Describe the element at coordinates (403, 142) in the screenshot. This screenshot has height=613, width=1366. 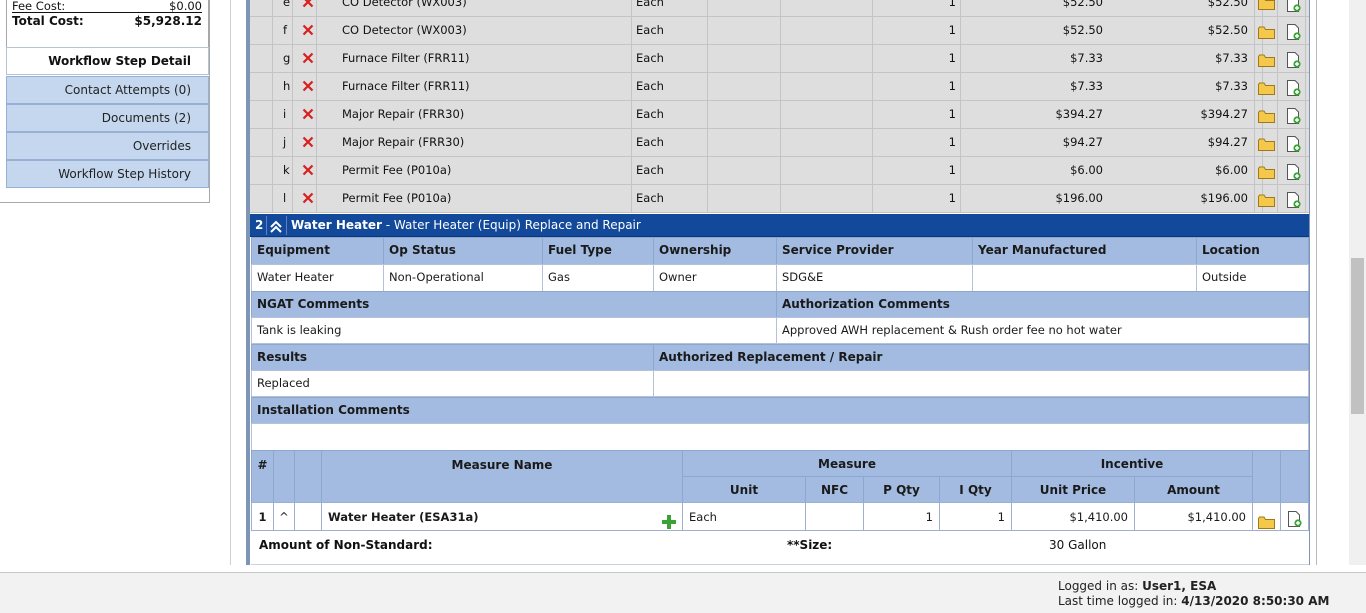
I see `item-name: Major Repair (FRR30)` at that location.